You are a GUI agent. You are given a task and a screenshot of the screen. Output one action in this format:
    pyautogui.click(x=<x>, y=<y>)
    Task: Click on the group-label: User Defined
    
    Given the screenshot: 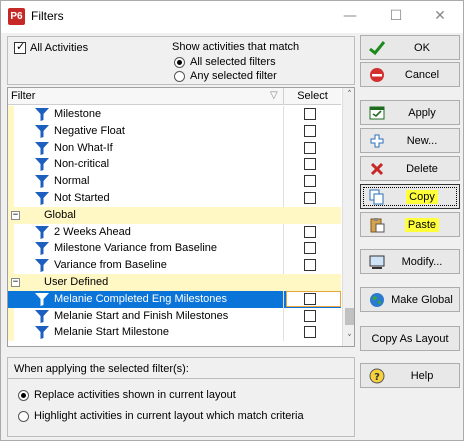 What is the action you would take?
    pyautogui.click(x=76, y=281)
    